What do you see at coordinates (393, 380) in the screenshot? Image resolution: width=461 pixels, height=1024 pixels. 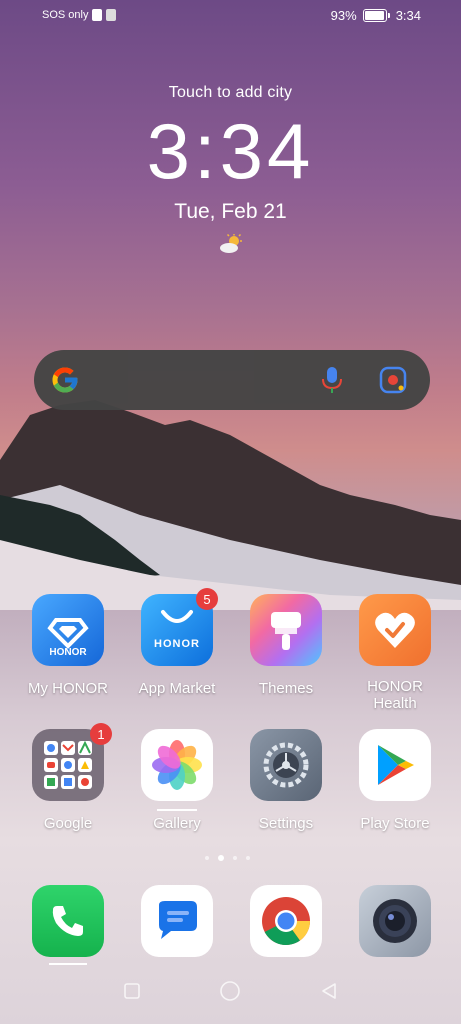 I see `google-lens-icon` at bounding box center [393, 380].